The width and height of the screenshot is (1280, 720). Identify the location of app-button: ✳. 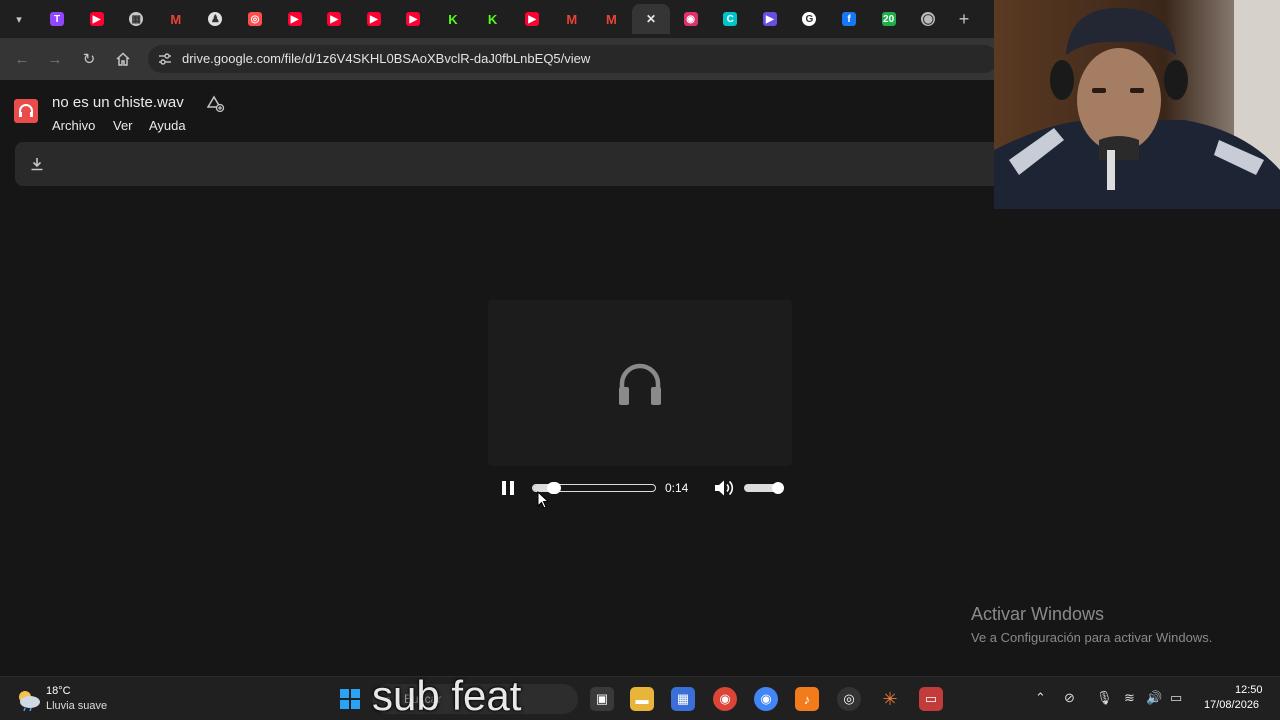
(890, 699).